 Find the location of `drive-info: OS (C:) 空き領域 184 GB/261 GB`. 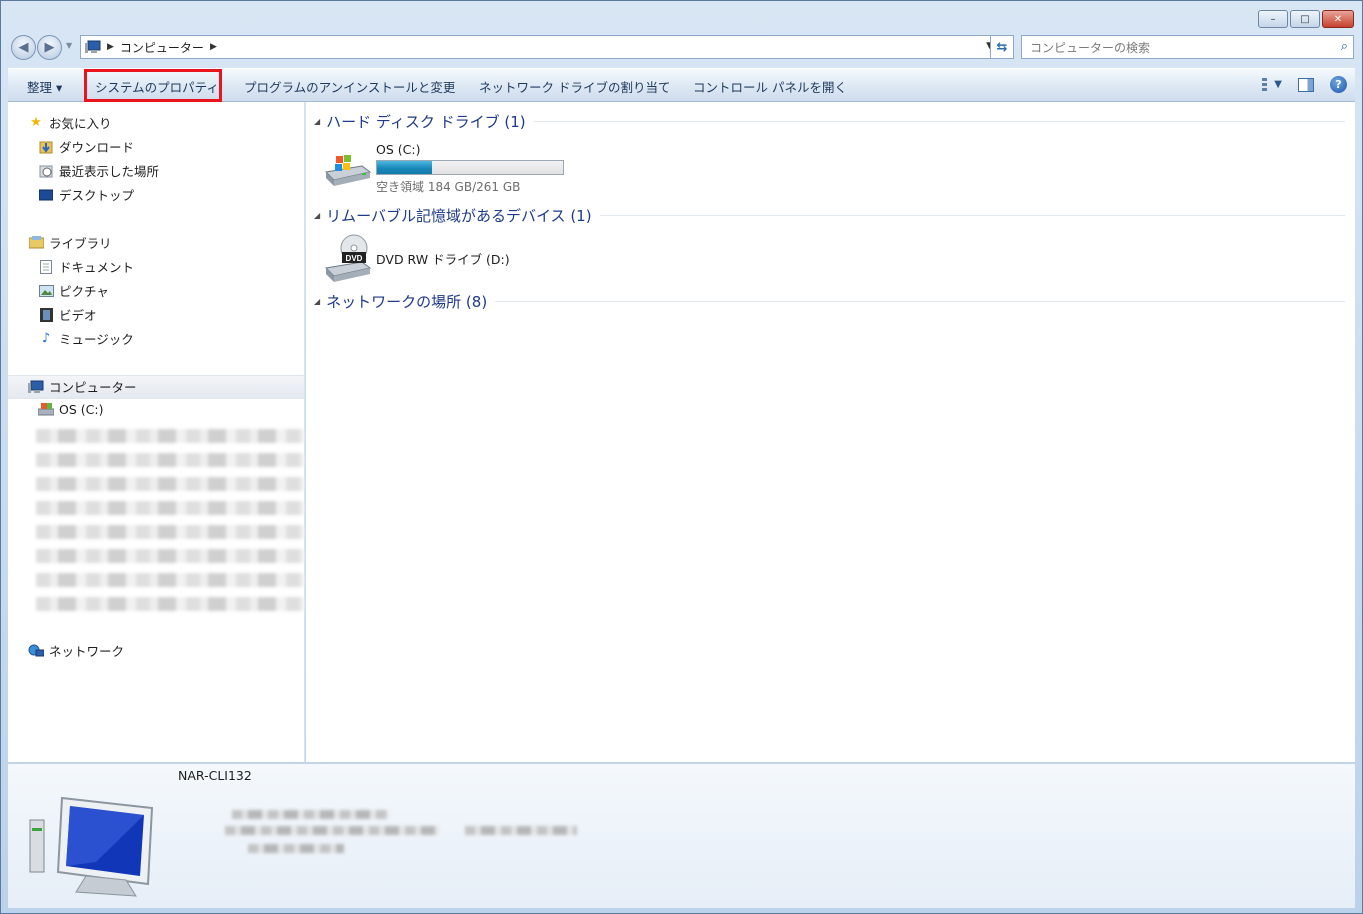

drive-info: OS (C:) 空き領域 184 GB/261 GB is located at coordinates (470, 168).